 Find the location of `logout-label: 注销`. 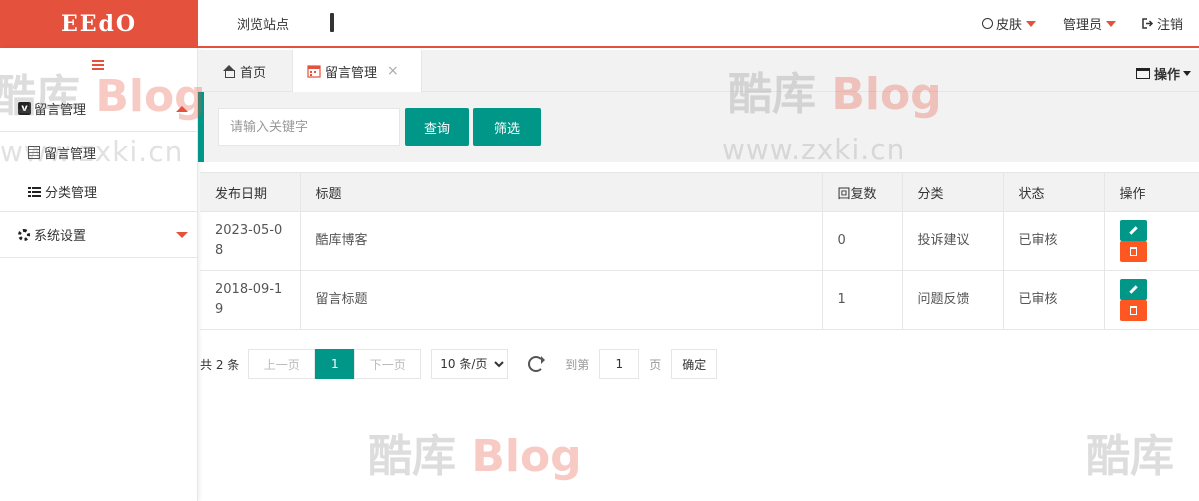

logout-label: 注销 is located at coordinates (1170, 25).